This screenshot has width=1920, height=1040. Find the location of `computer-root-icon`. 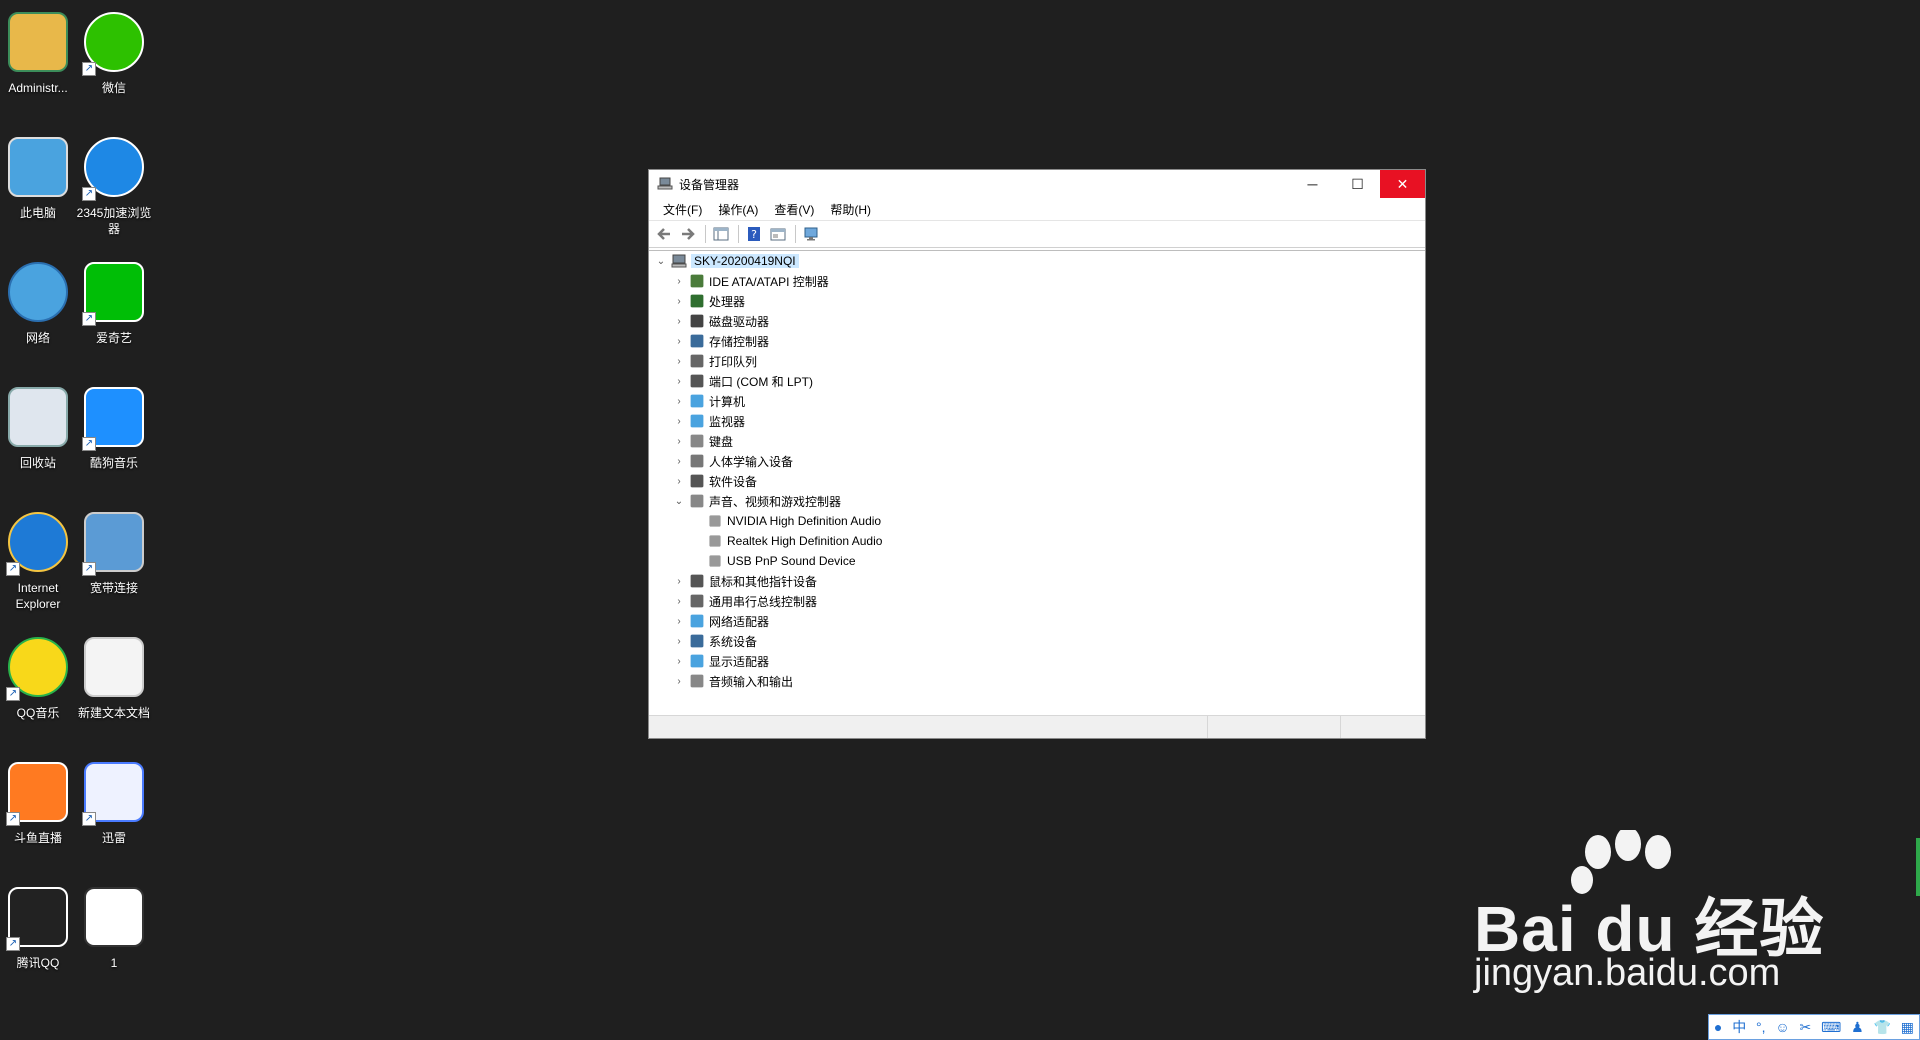

computer-root-icon is located at coordinates (679, 261).